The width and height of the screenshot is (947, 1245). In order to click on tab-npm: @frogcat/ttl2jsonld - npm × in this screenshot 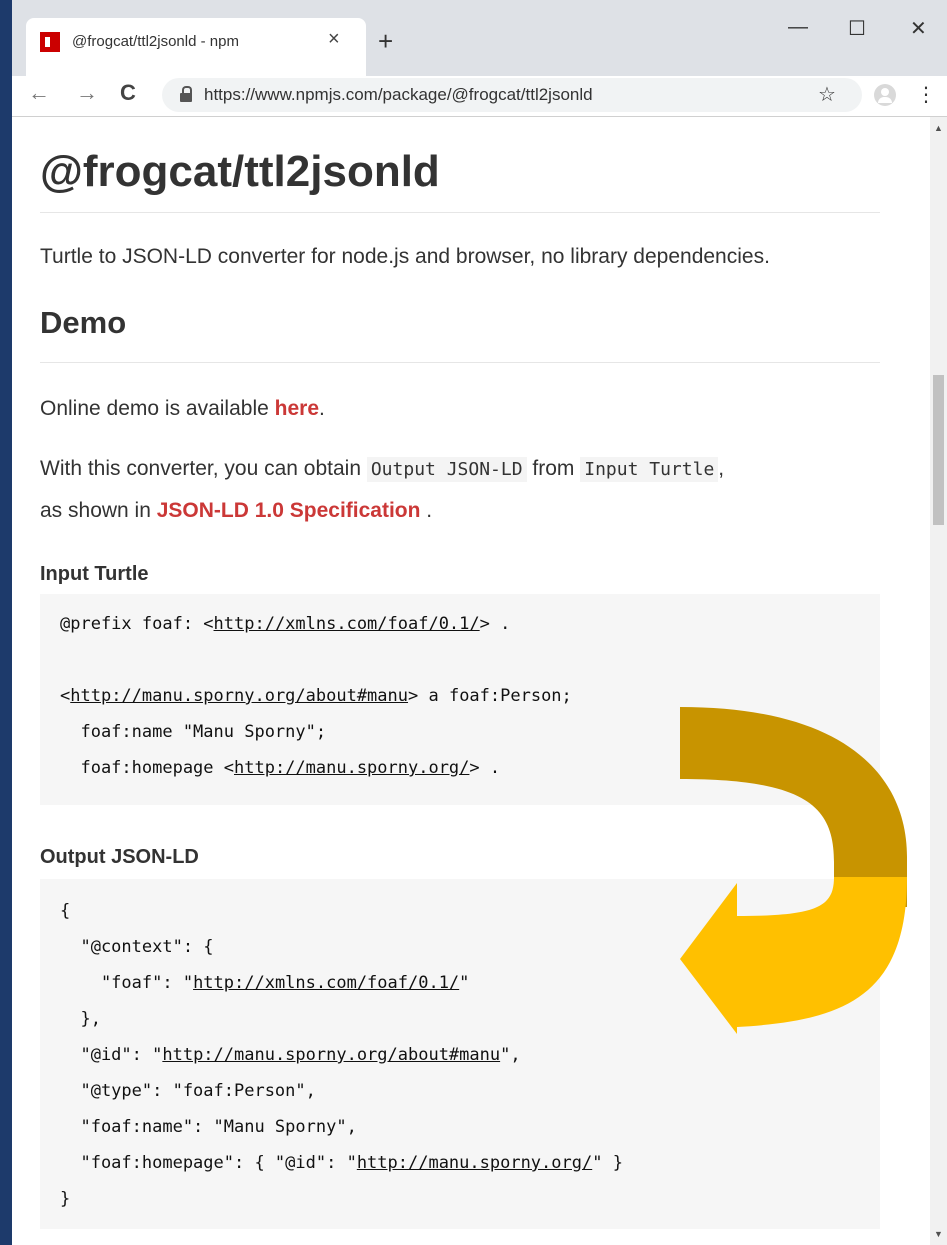, I will do `click(196, 47)`.